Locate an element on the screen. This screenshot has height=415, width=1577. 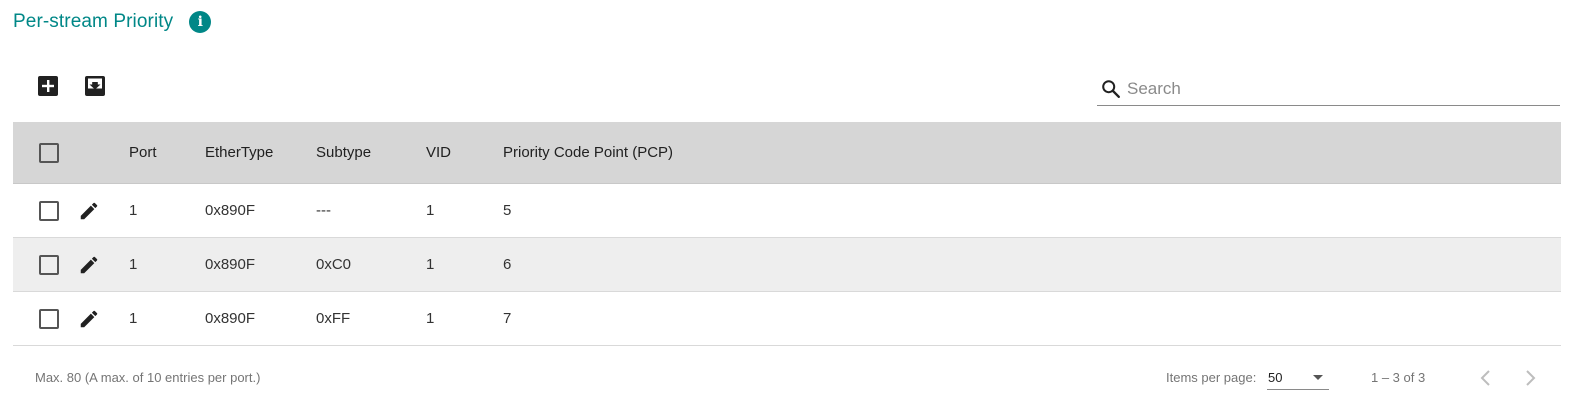
chevron-left-icon is located at coordinates (1485, 378).